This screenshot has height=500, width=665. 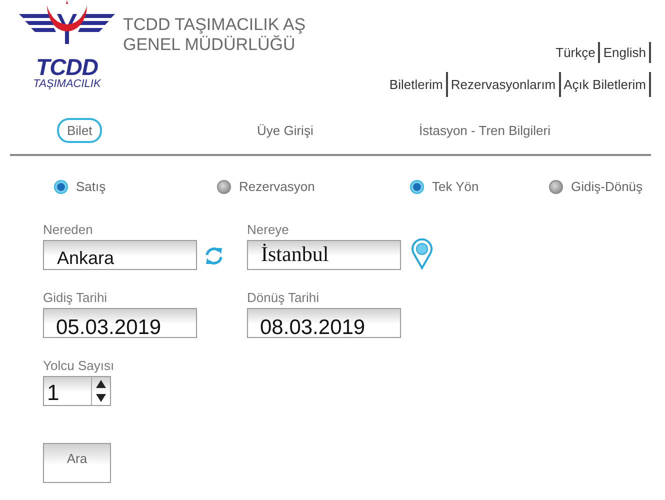 I want to click on account-link: Rezervasyonlarım, so click(x=504, y=84).